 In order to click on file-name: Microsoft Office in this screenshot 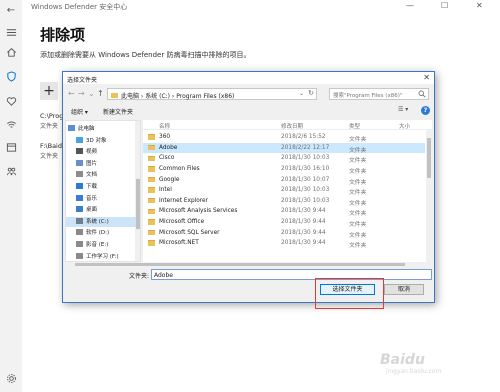, I will do `click(182, 222)`.